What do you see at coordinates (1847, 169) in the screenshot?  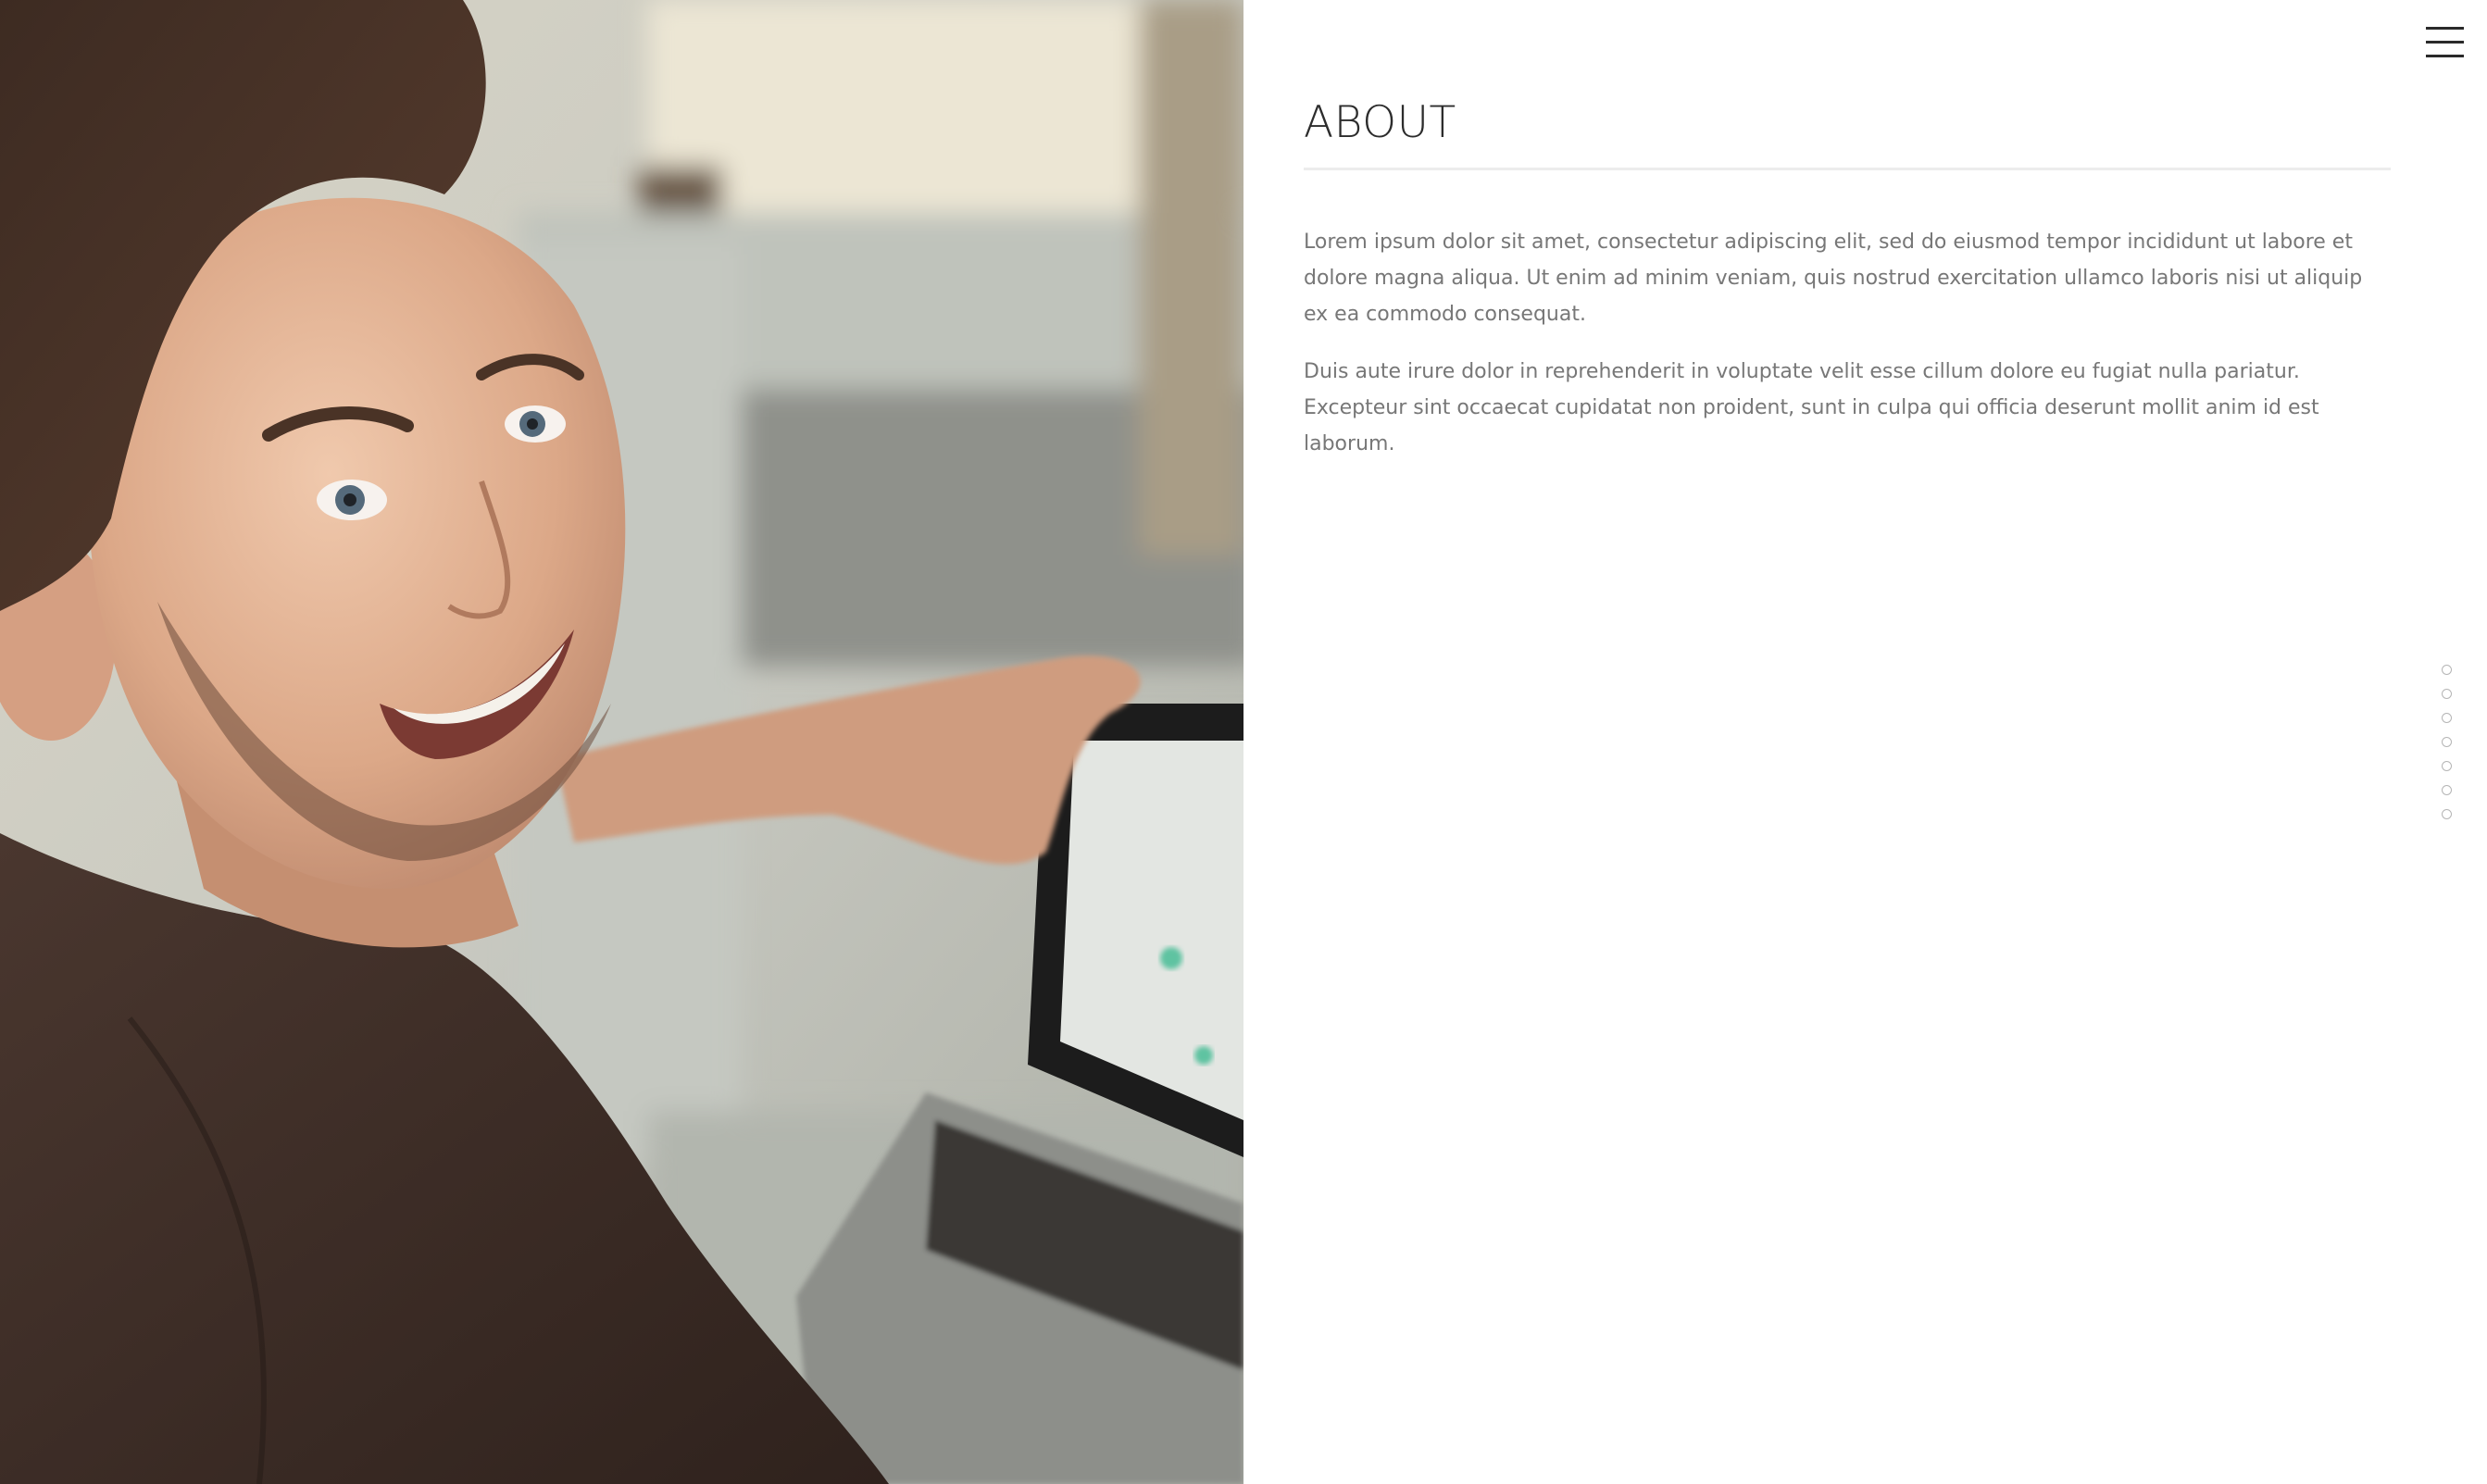 I see `title-divider` at bounding box center [1847, 169].